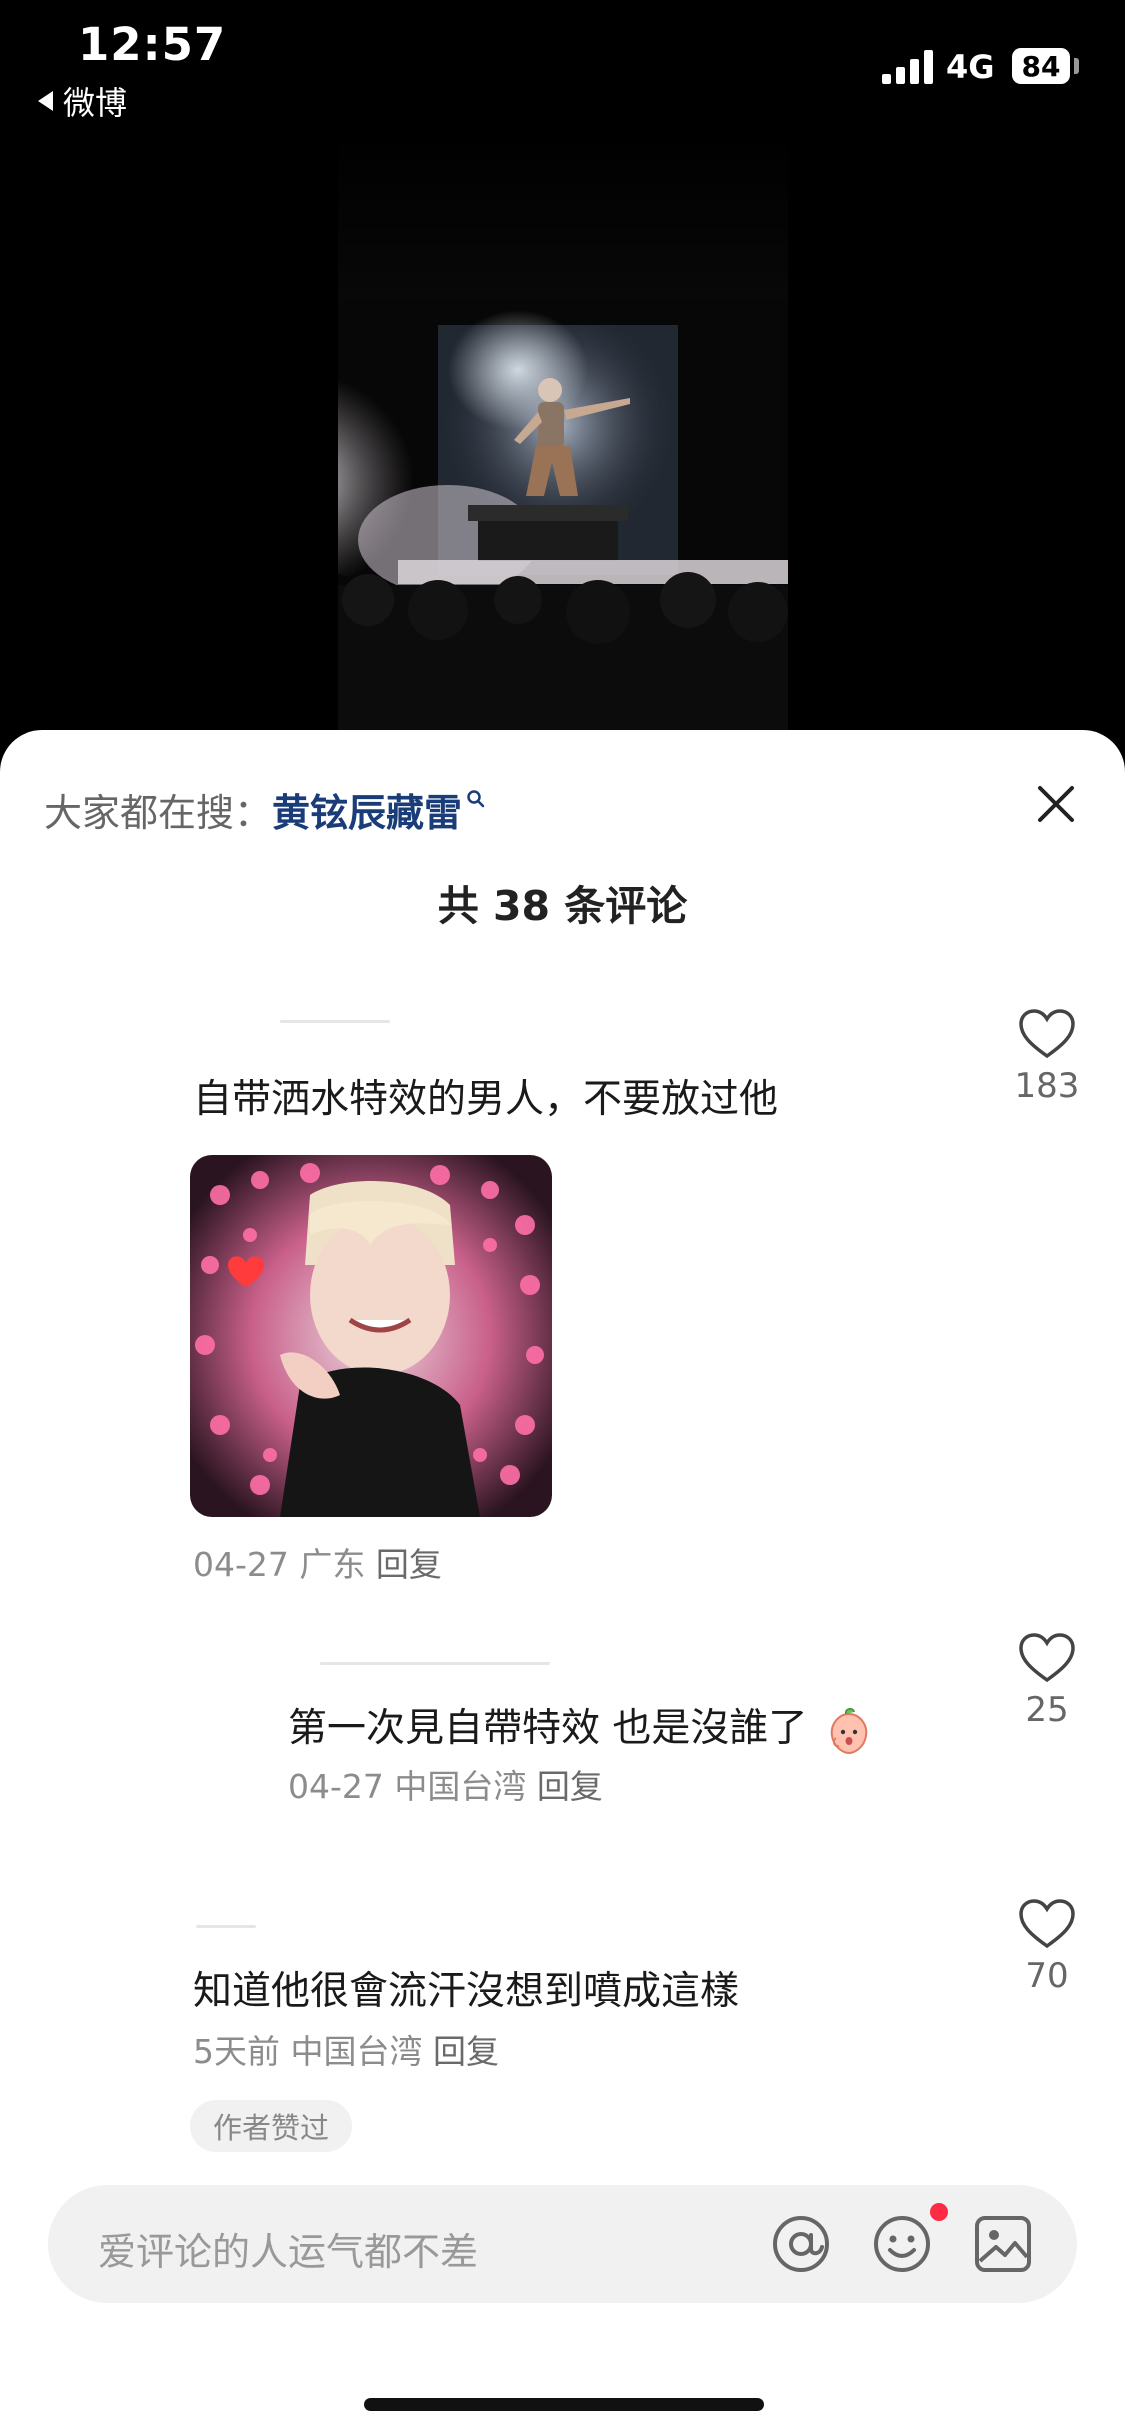 The height and width of the screenshot is (2436, 1125). I want to click on comment-input-bar: 爱评论的人运气都不差, so click(562, 2244).